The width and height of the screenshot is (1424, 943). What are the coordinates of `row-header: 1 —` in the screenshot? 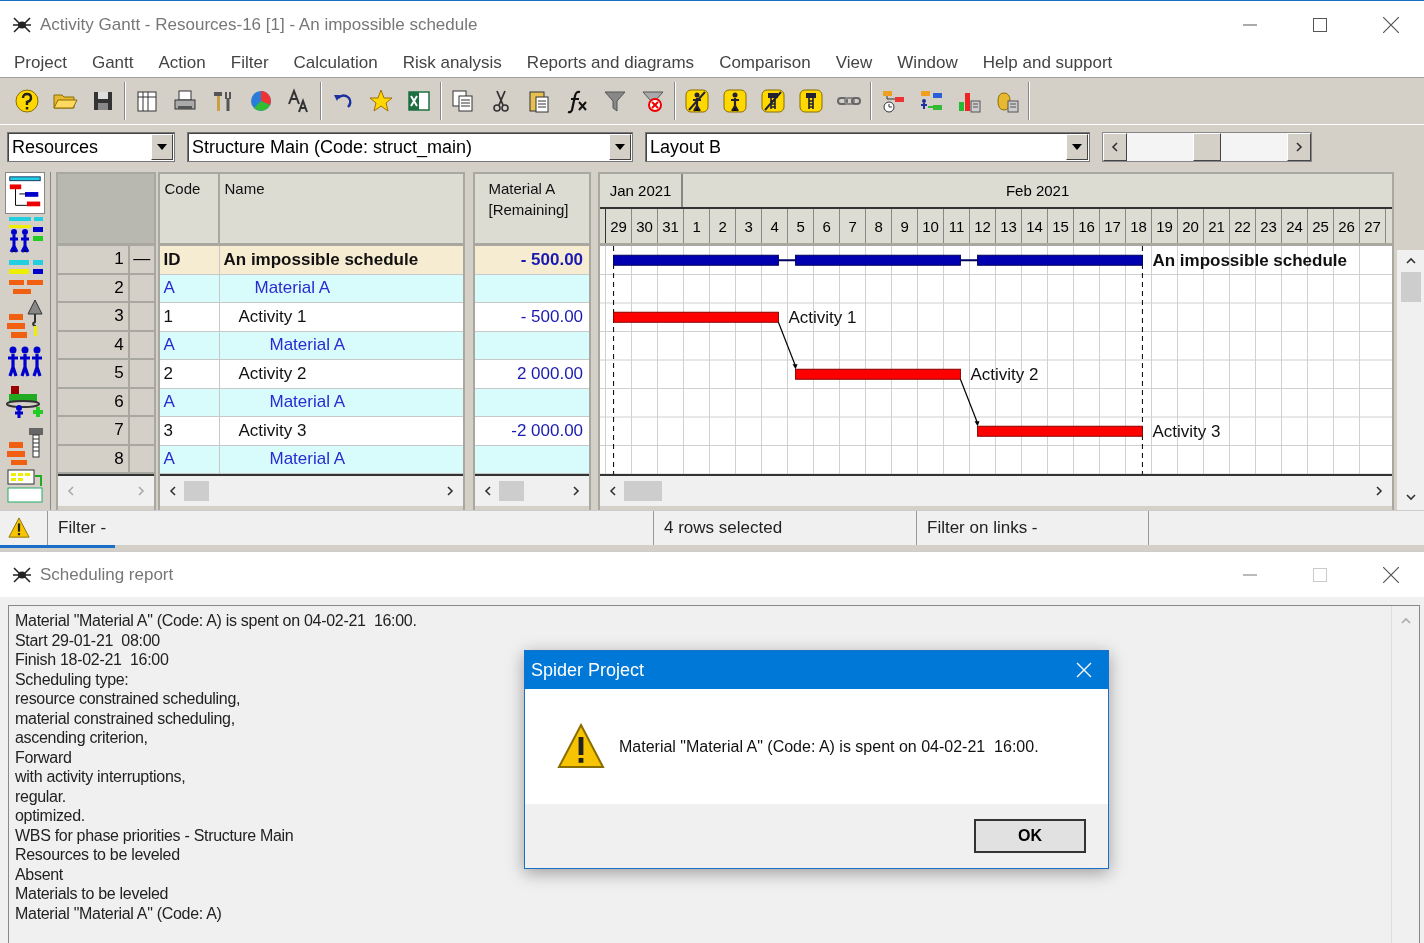 It's located at (105, 260).